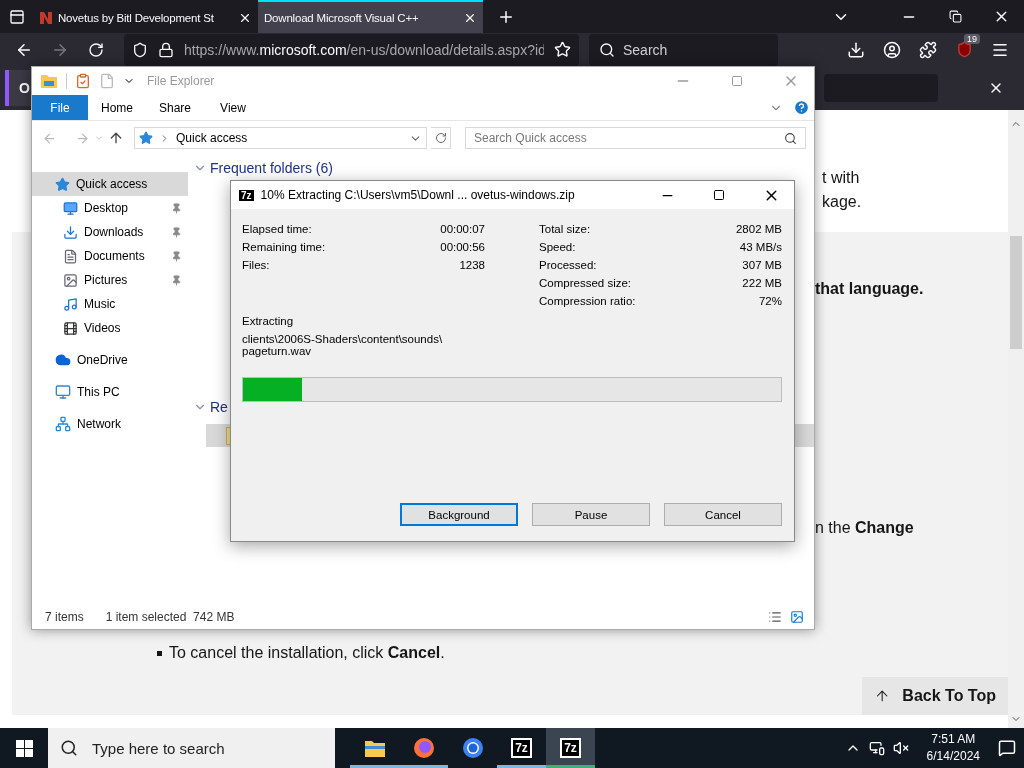  I want to click on file-path: clients\2006S-Shaders\content\sounds\ pageturn.wav, so click(343, 345).